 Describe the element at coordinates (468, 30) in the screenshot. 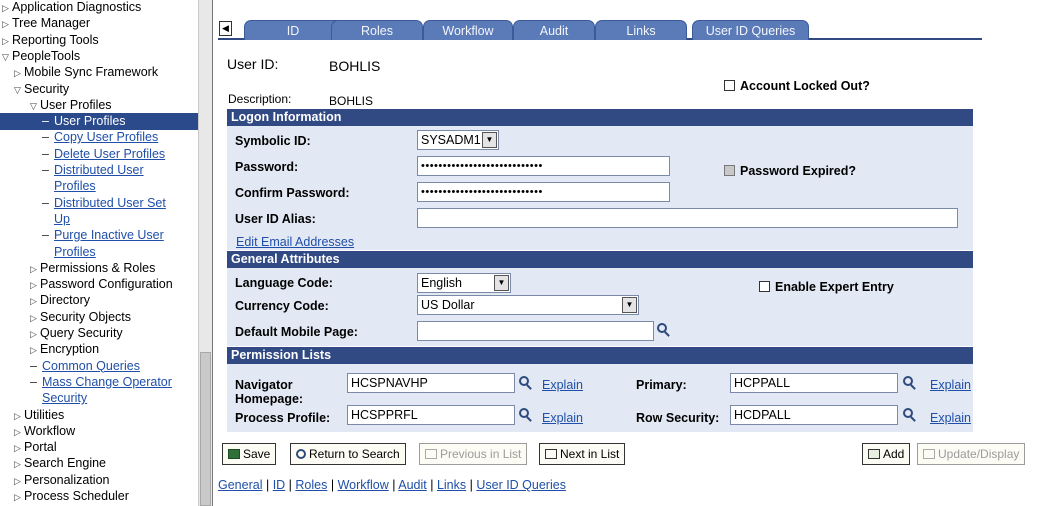

I see `tab-workflow: Workflow` at that location.